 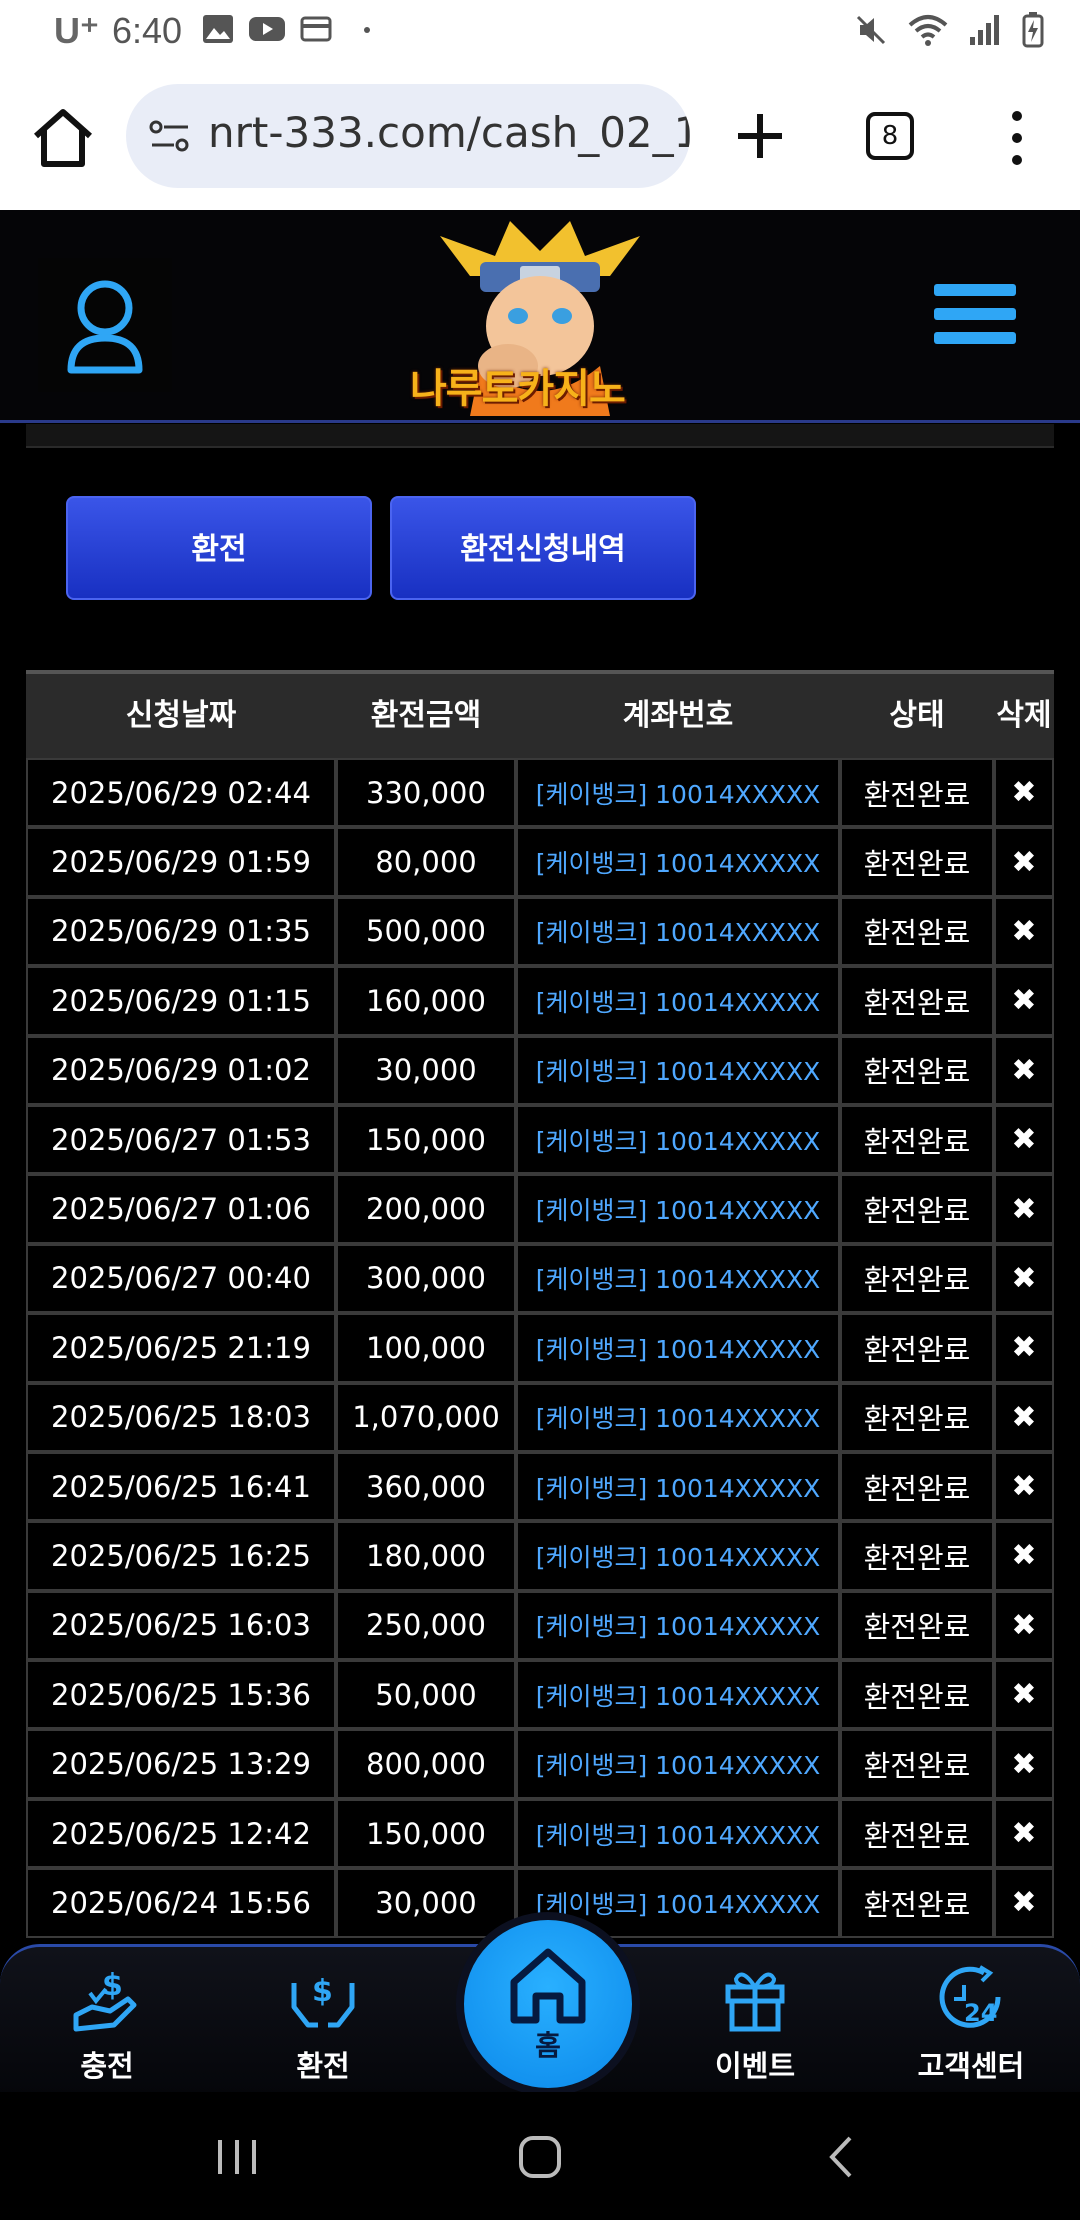 What do you see at coordinates (237, 2157) in the screenshot?
I see `recents-icon` at bounding box center [237, 2157].